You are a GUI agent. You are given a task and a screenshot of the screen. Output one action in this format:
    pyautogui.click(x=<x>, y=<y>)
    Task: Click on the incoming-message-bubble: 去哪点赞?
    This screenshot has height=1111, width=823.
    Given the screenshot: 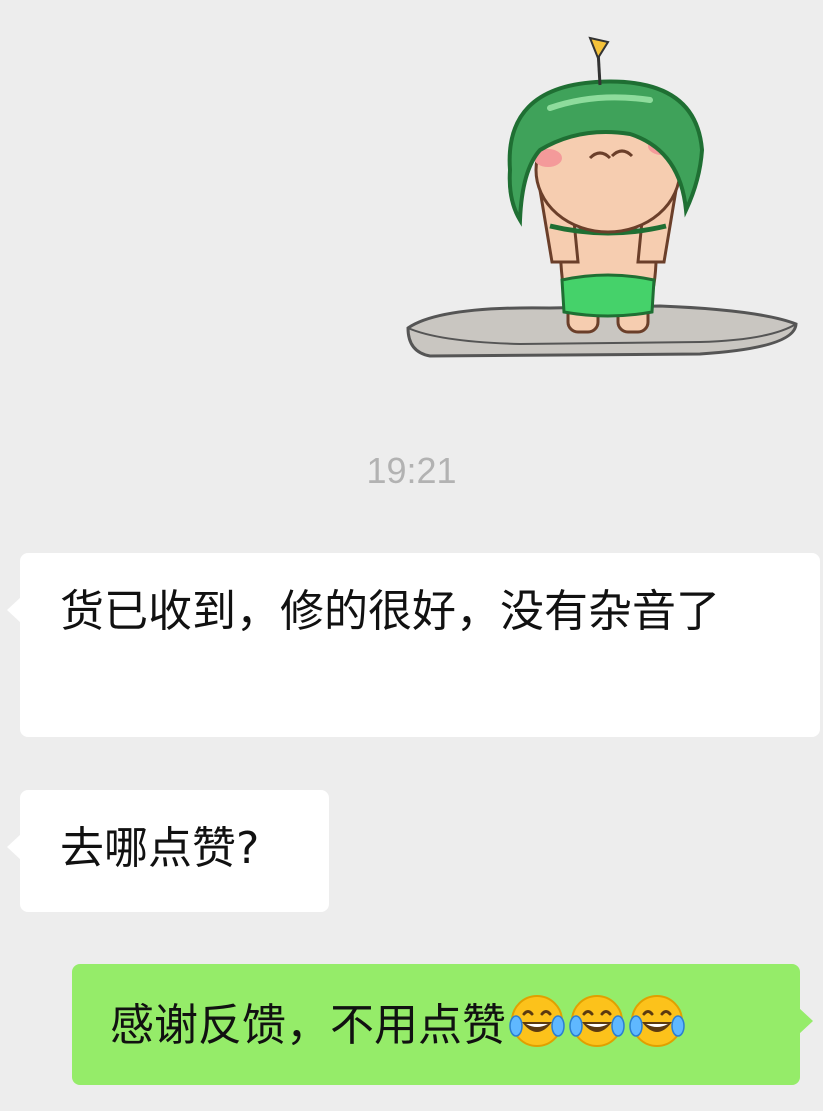 What is the action you would take?
    pyautogui.click(x=168, y=851)
    